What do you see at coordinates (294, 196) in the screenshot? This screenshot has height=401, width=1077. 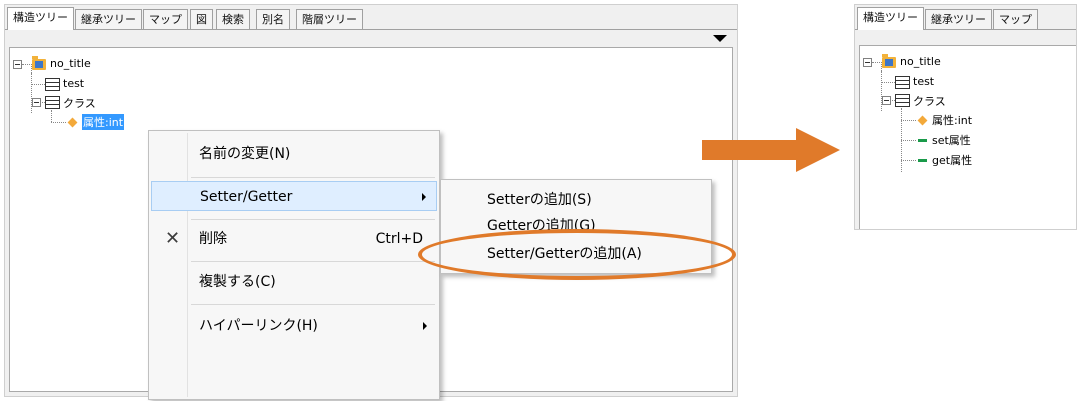 I see `menu-item-setter-getter: Setter/Getter` at bounding box center [294, 196].